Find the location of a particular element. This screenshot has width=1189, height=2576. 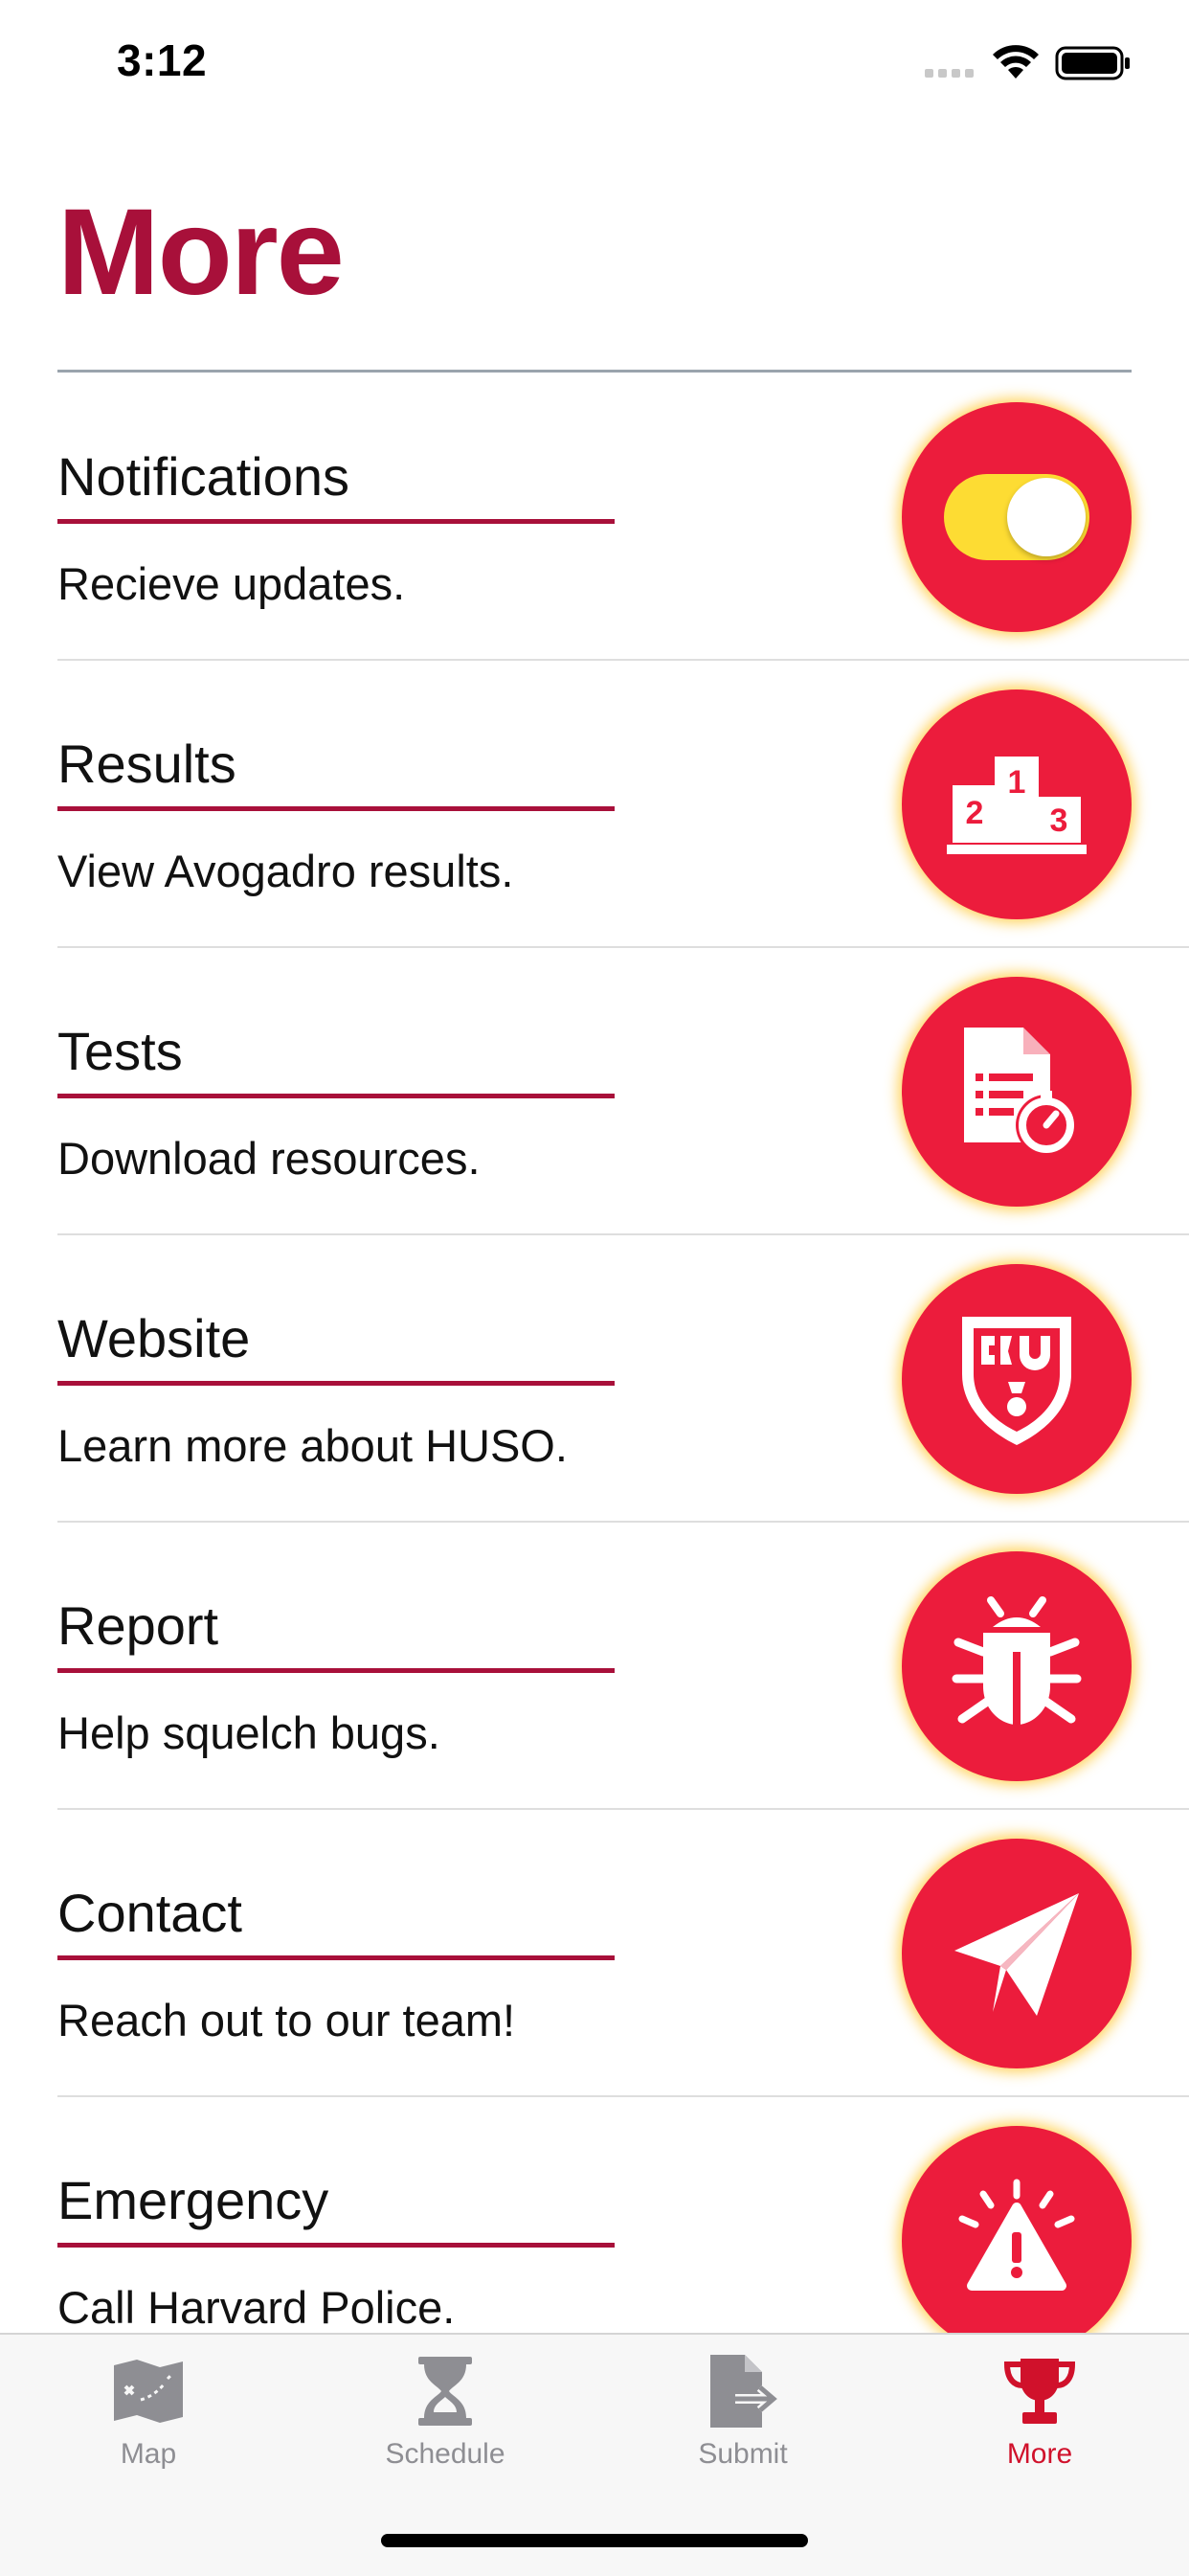

status-time: 3:12 is located at coordinates (162, 60).